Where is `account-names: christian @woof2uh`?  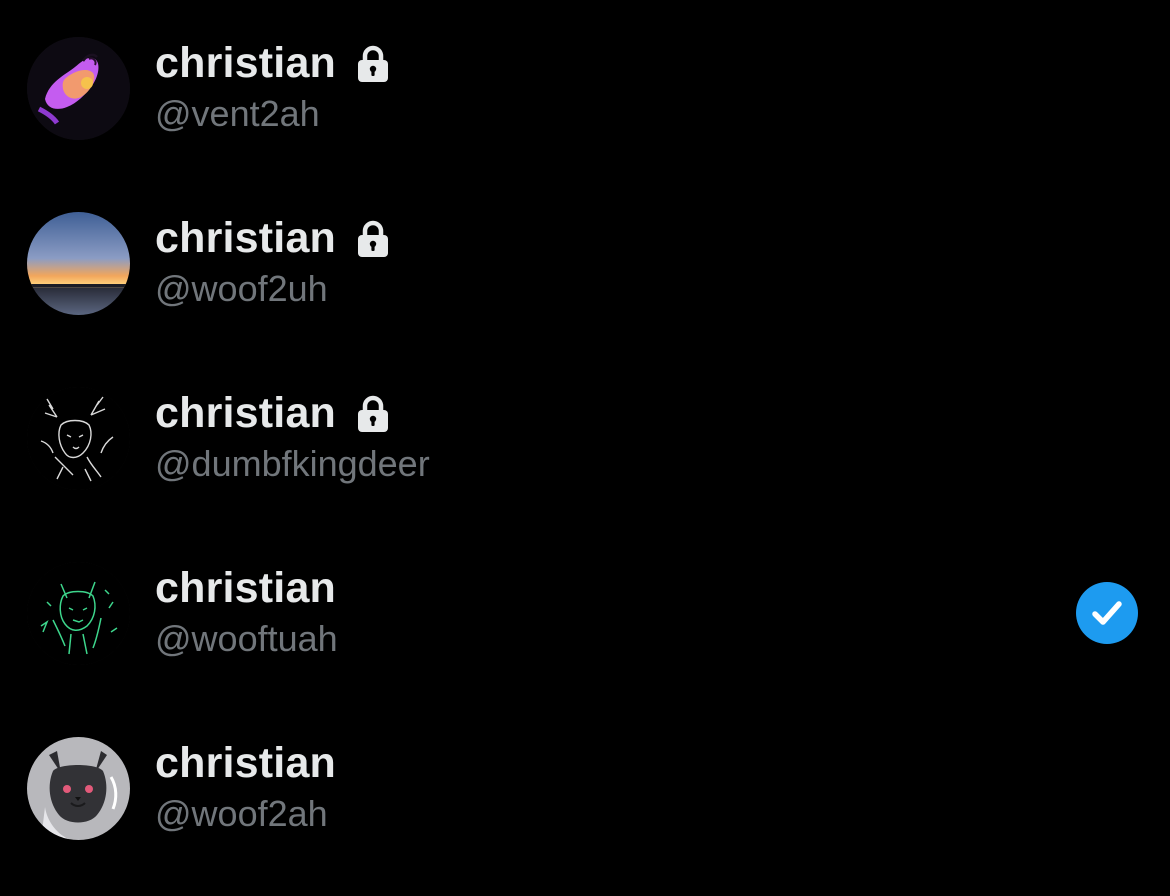
account-names: christian @woof2uh is located at coordinates (272, 263).